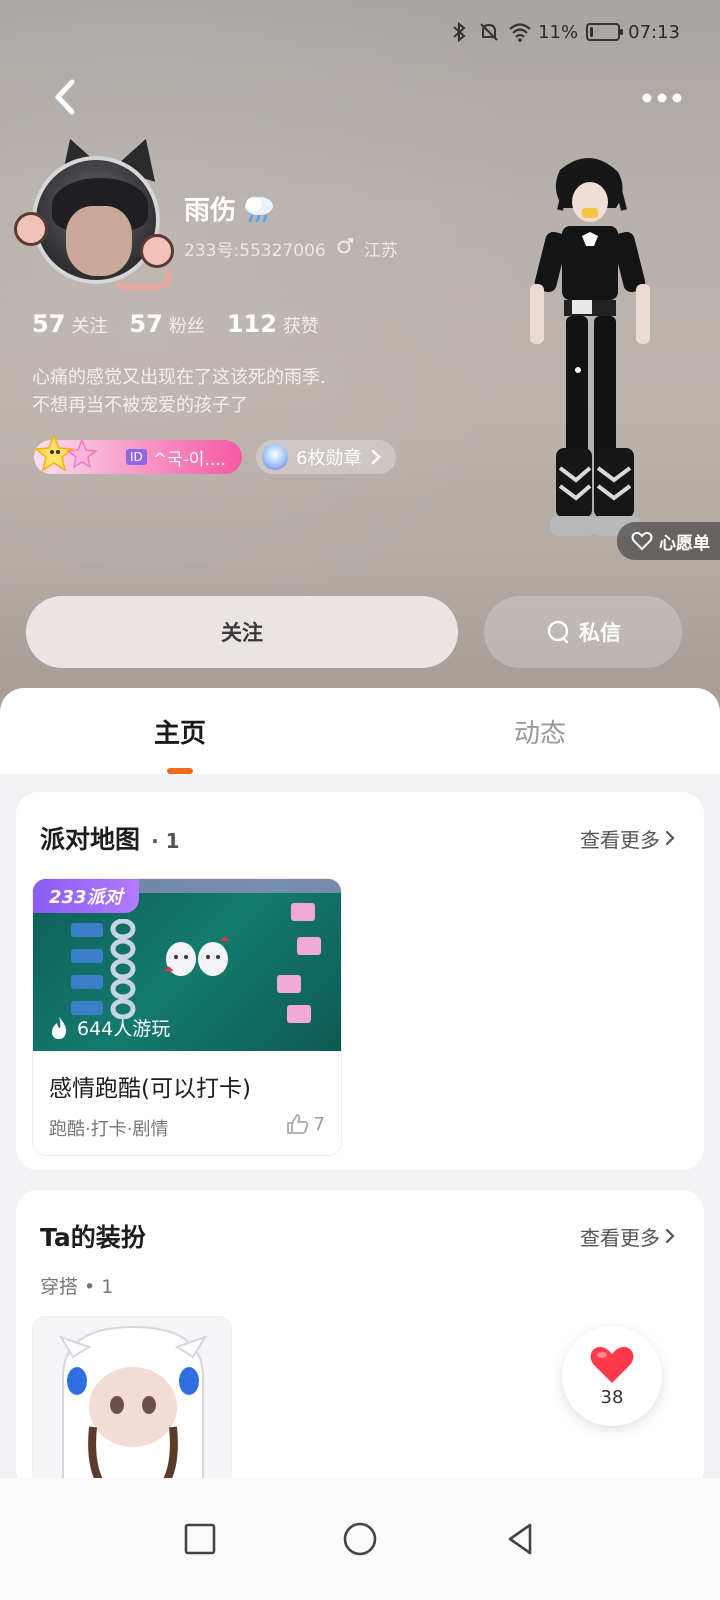 The width and height of the screenshot is (720, 1600). Describe the element at coordinates (459, 32) in the screenshot. I see `bluetooth-icon` at that location.